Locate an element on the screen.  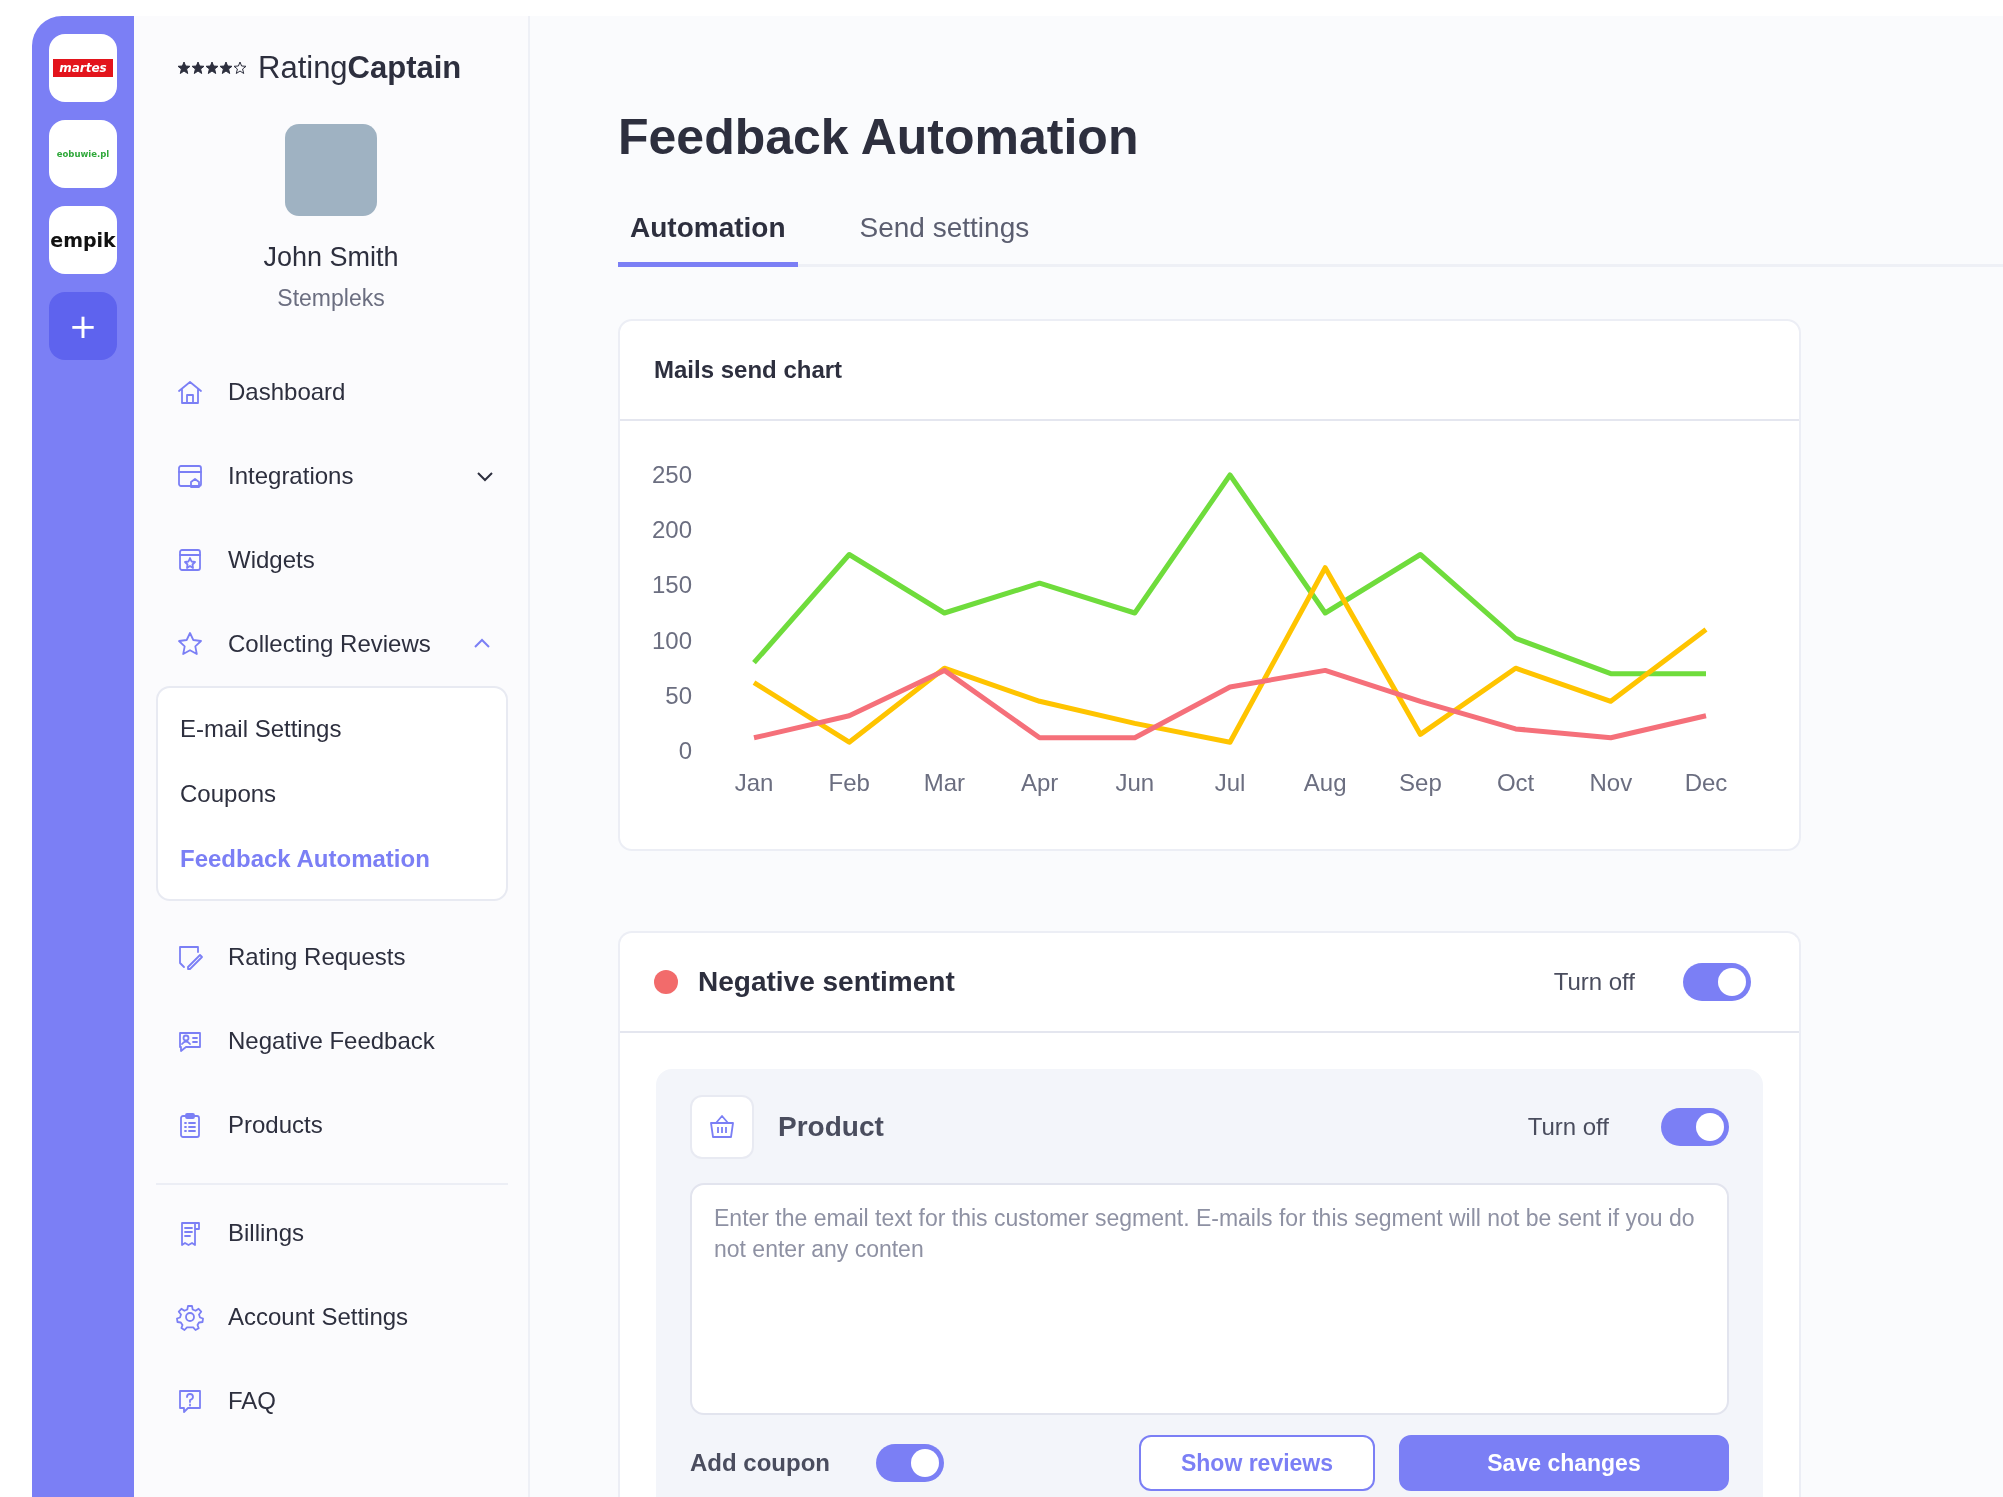
x-axis-label: Feb is located at coordinates (849, 782).